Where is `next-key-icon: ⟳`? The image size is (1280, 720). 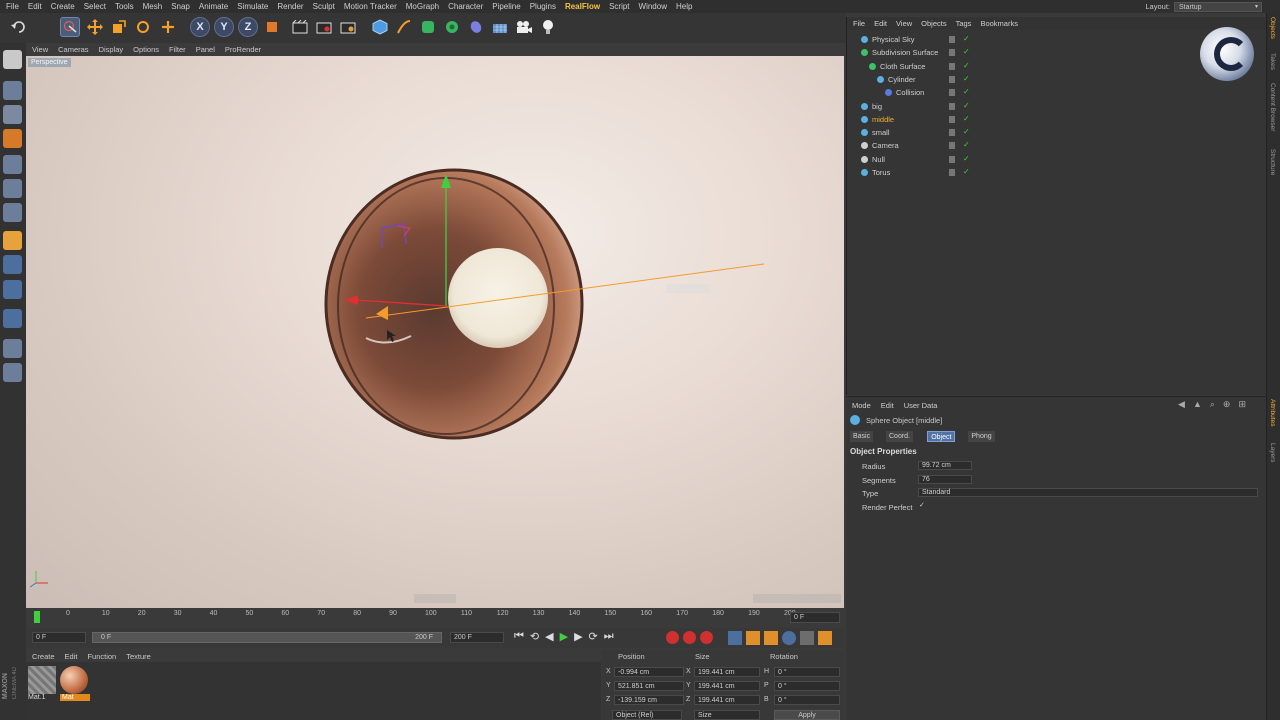
next-key-icon: ⟳ is located at coordinates (593, 636).